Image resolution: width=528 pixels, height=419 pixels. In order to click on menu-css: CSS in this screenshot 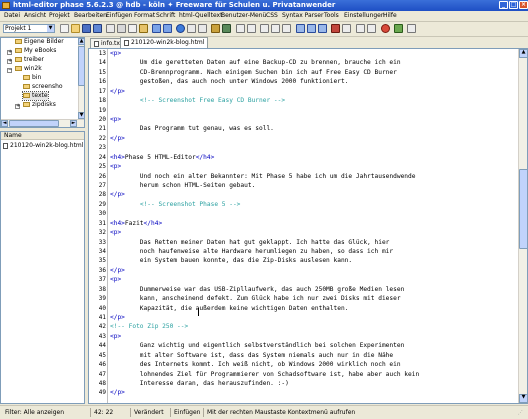, I will do `click(272, 15)`.